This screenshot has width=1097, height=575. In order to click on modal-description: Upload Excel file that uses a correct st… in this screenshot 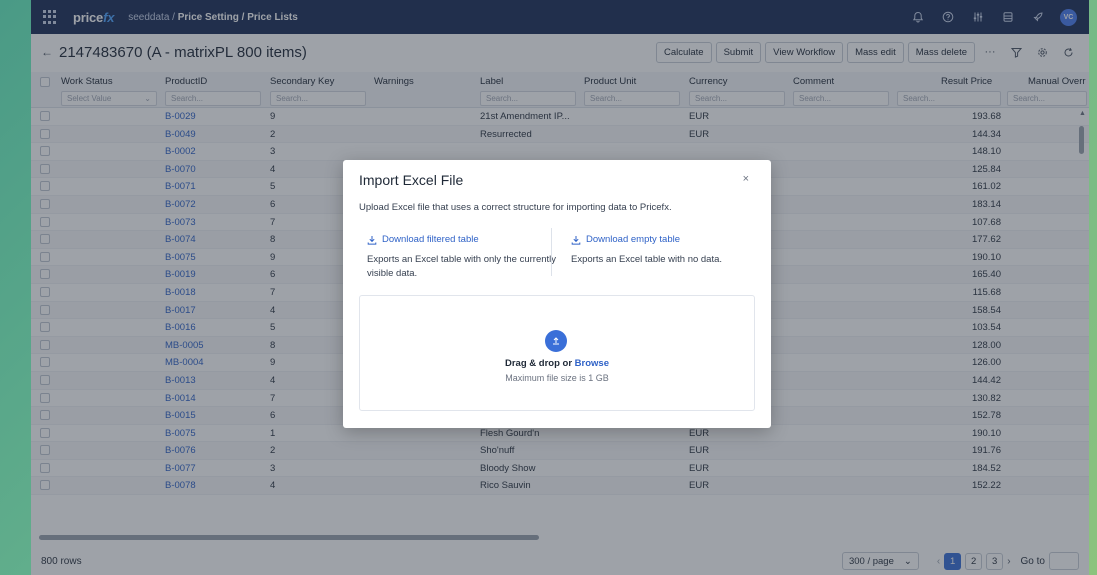, I will do `click(515, 207)`.